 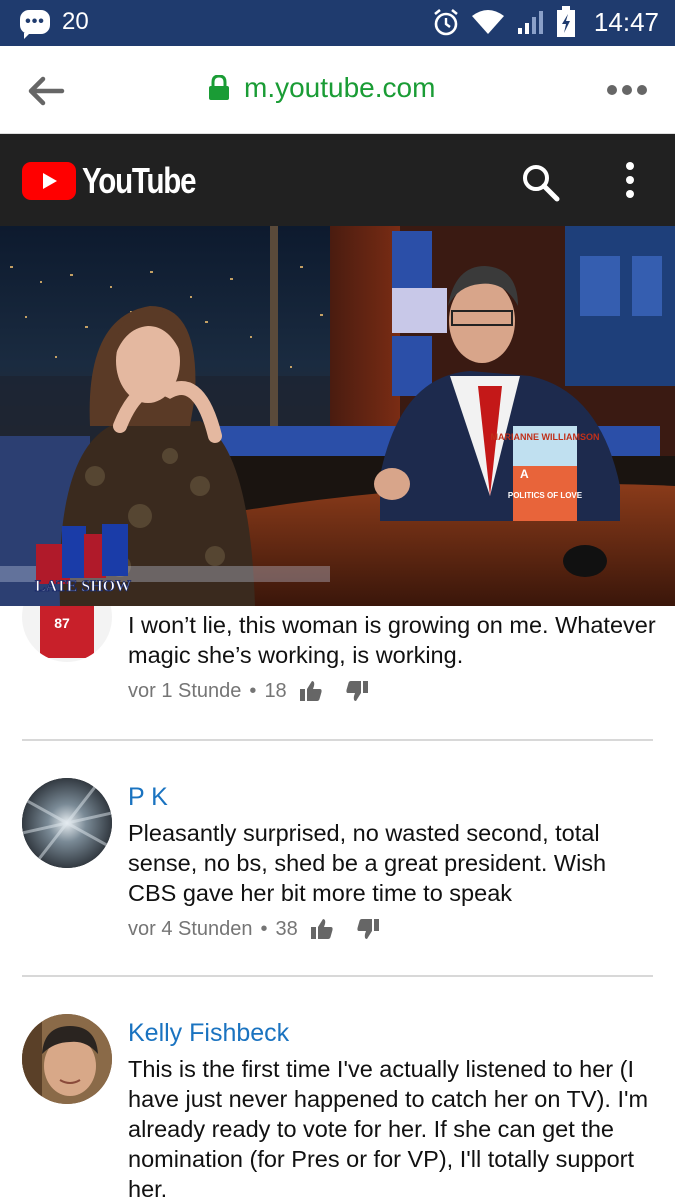 I want to click on comment-meta: vor 1 Stunde • 18, so click(x=393, y=691).